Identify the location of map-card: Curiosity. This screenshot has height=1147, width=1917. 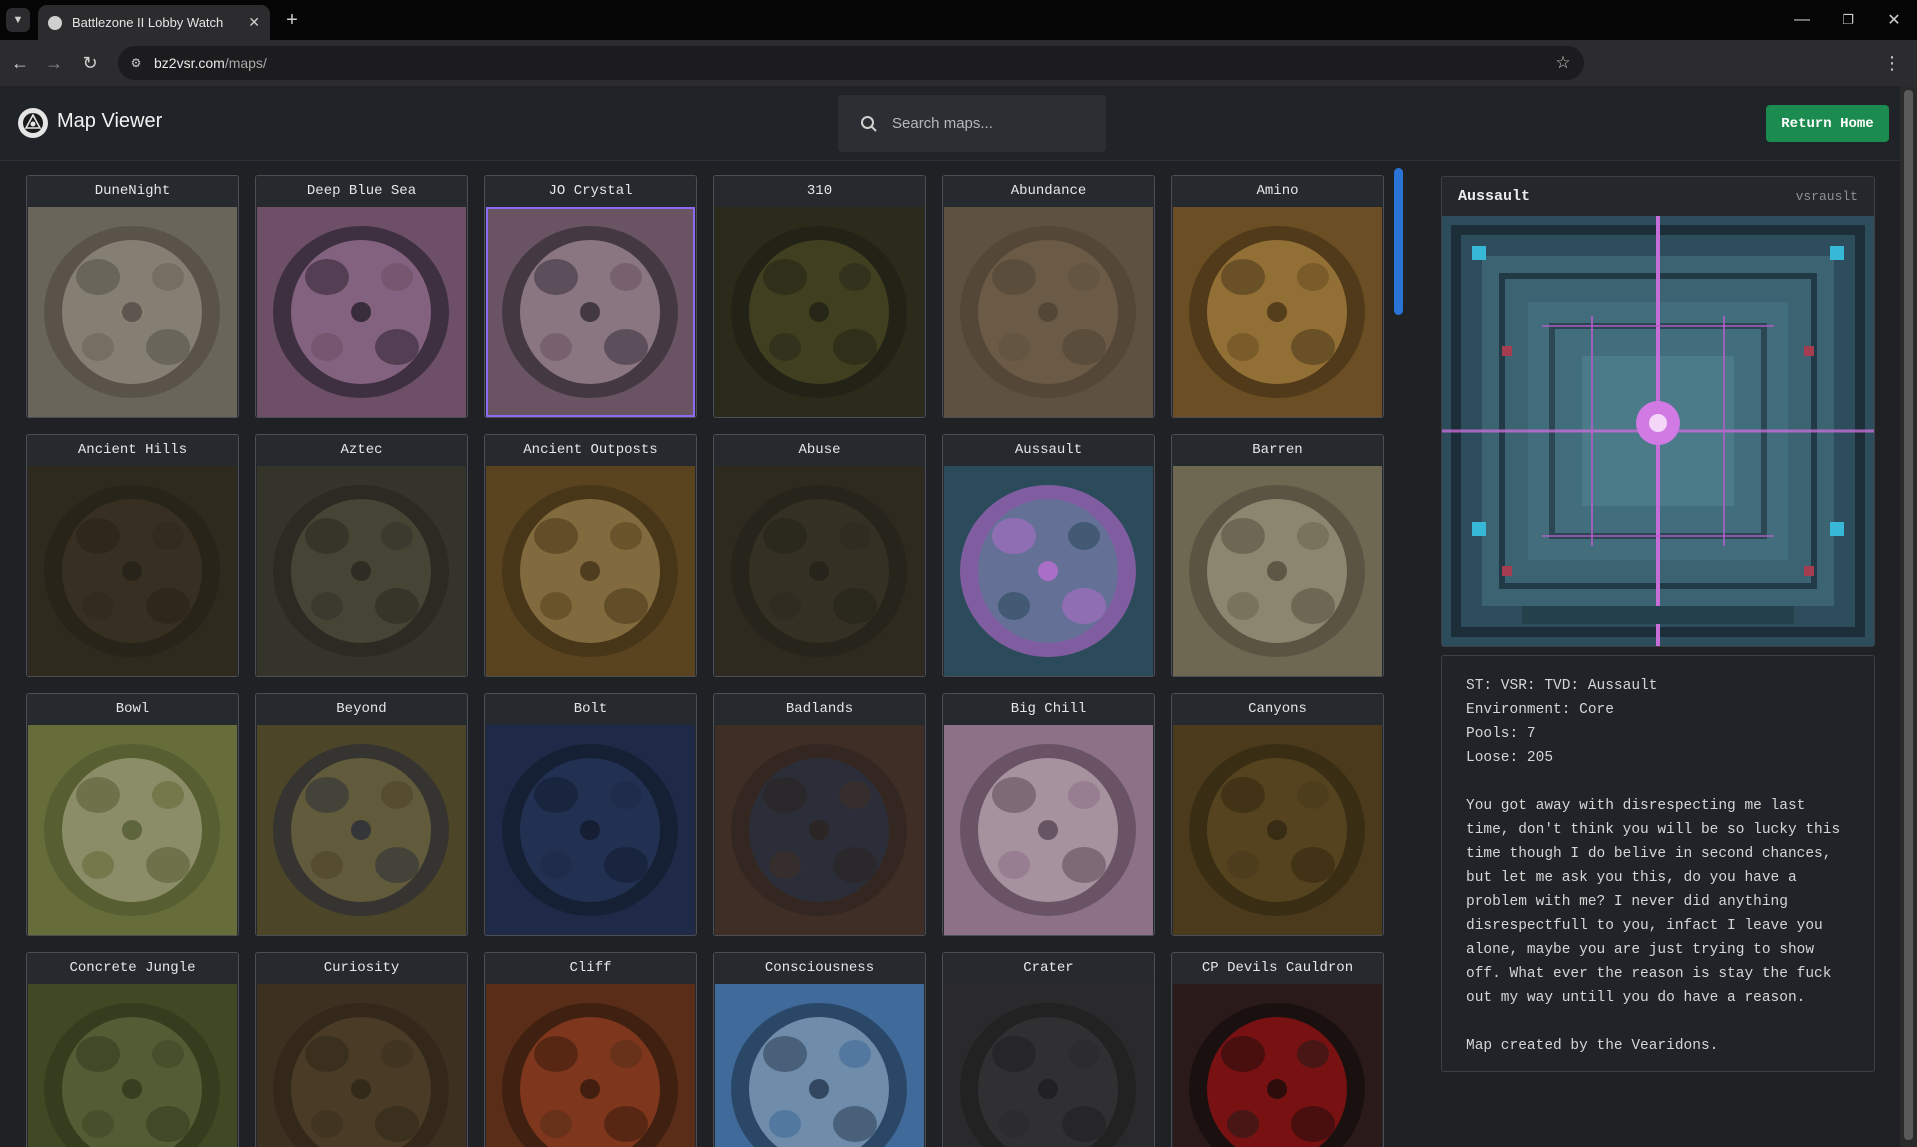
(361, 1049).